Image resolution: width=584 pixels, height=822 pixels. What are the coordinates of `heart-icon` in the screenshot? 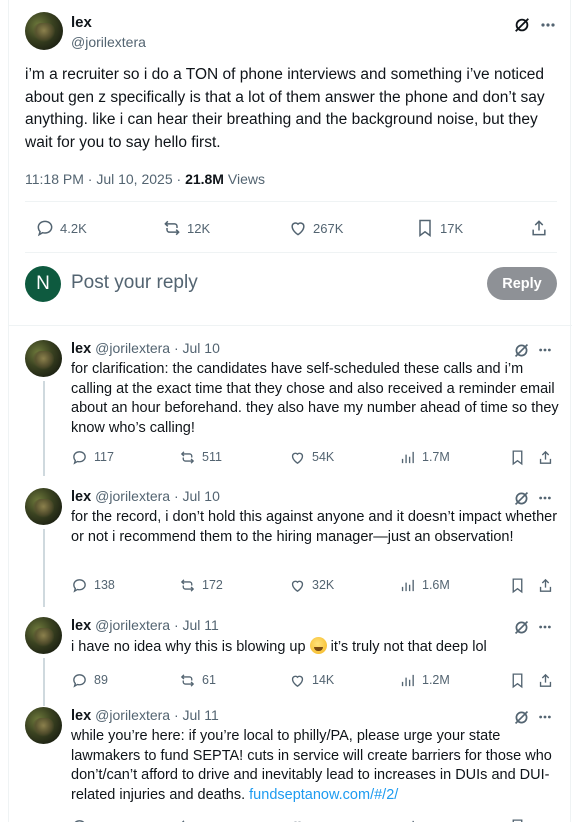 It's located at (297, 681).